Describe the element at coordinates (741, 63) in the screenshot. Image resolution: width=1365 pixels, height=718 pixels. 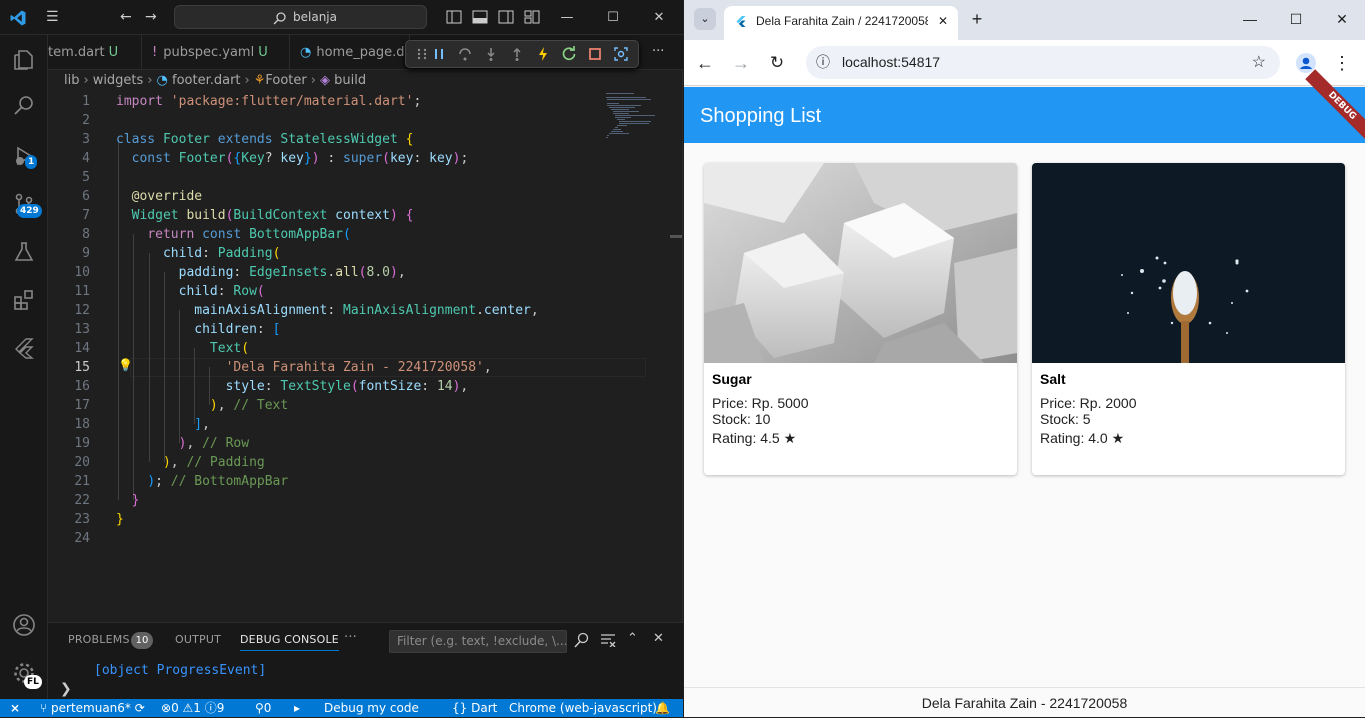
I see `forward-button: →` at that location.